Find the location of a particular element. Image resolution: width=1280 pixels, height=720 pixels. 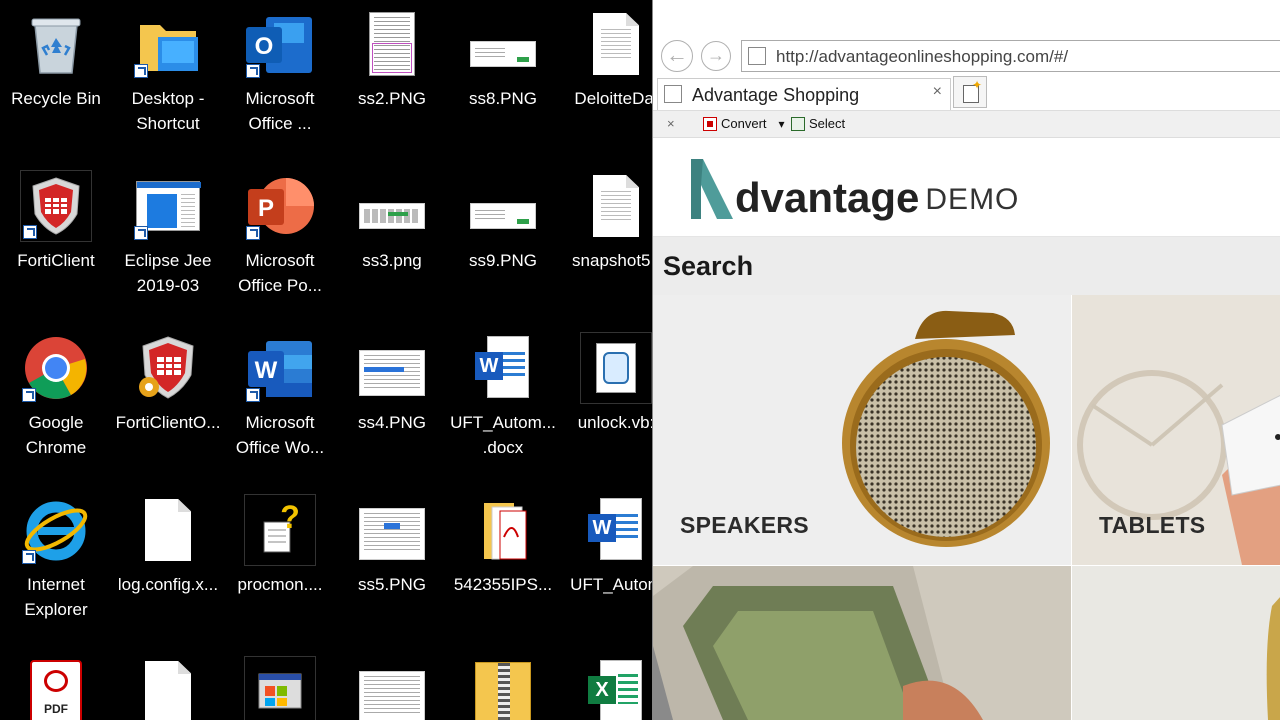

advantage-logo-mark-icon is located at coordinates (712, 189).